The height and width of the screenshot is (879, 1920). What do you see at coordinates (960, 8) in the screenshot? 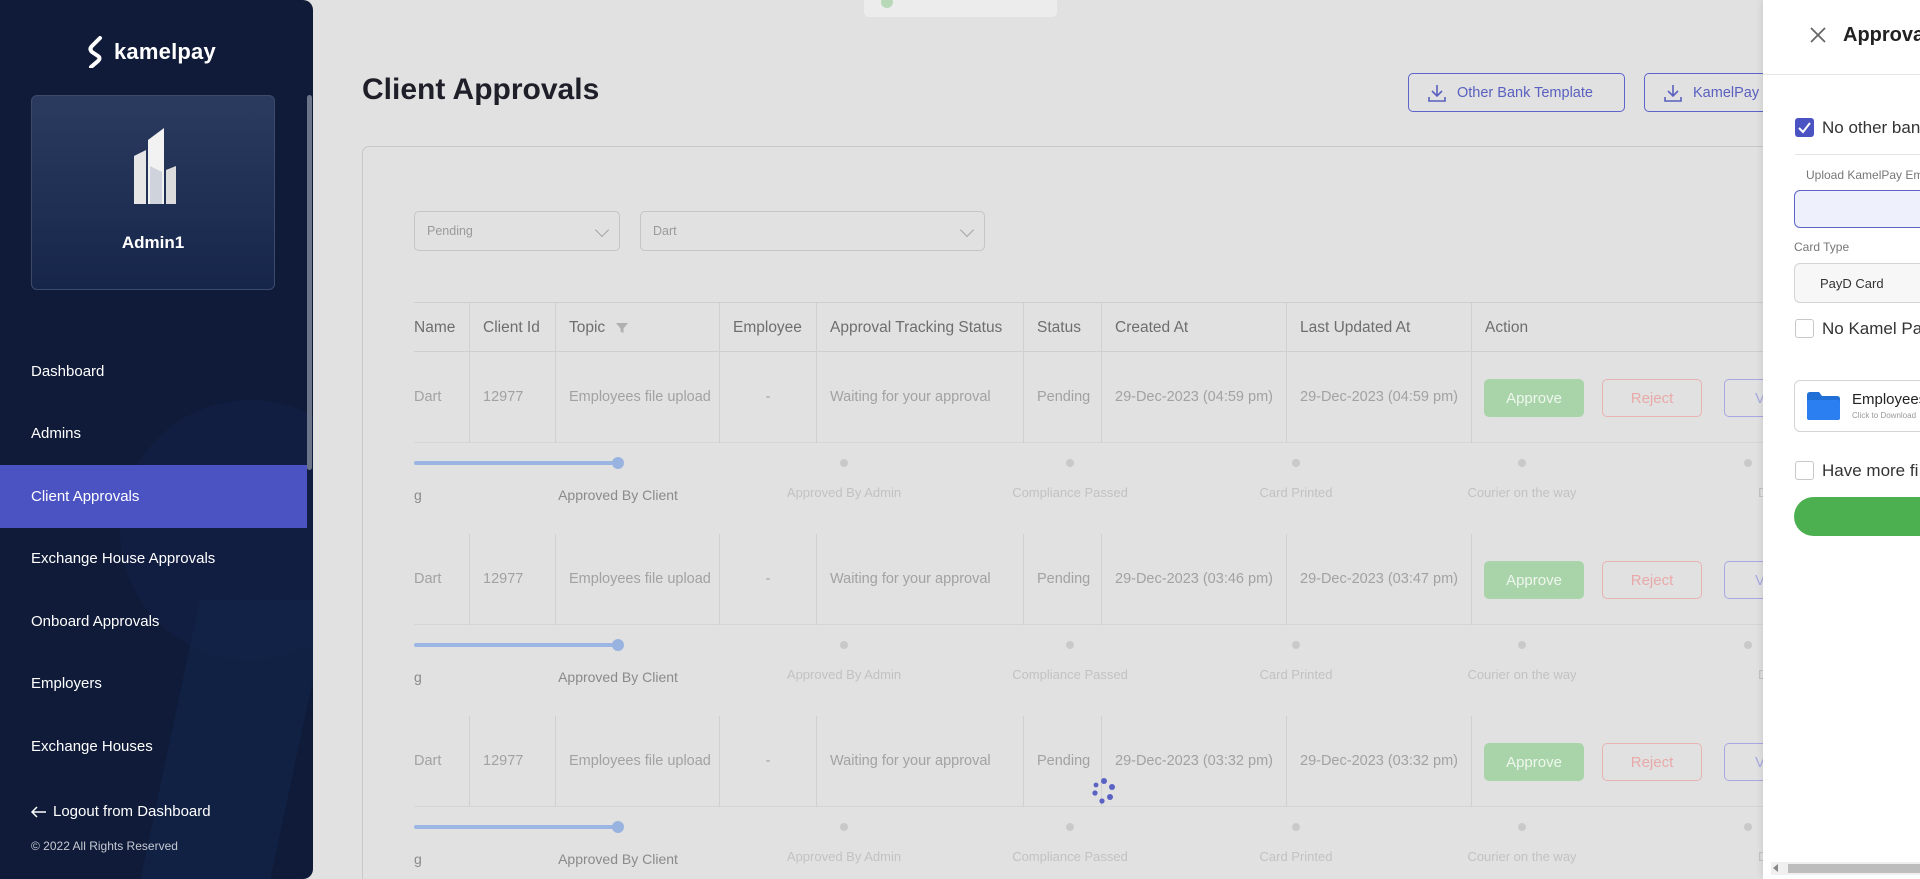
I see `toast-notification` at bounding box center [960, 8].